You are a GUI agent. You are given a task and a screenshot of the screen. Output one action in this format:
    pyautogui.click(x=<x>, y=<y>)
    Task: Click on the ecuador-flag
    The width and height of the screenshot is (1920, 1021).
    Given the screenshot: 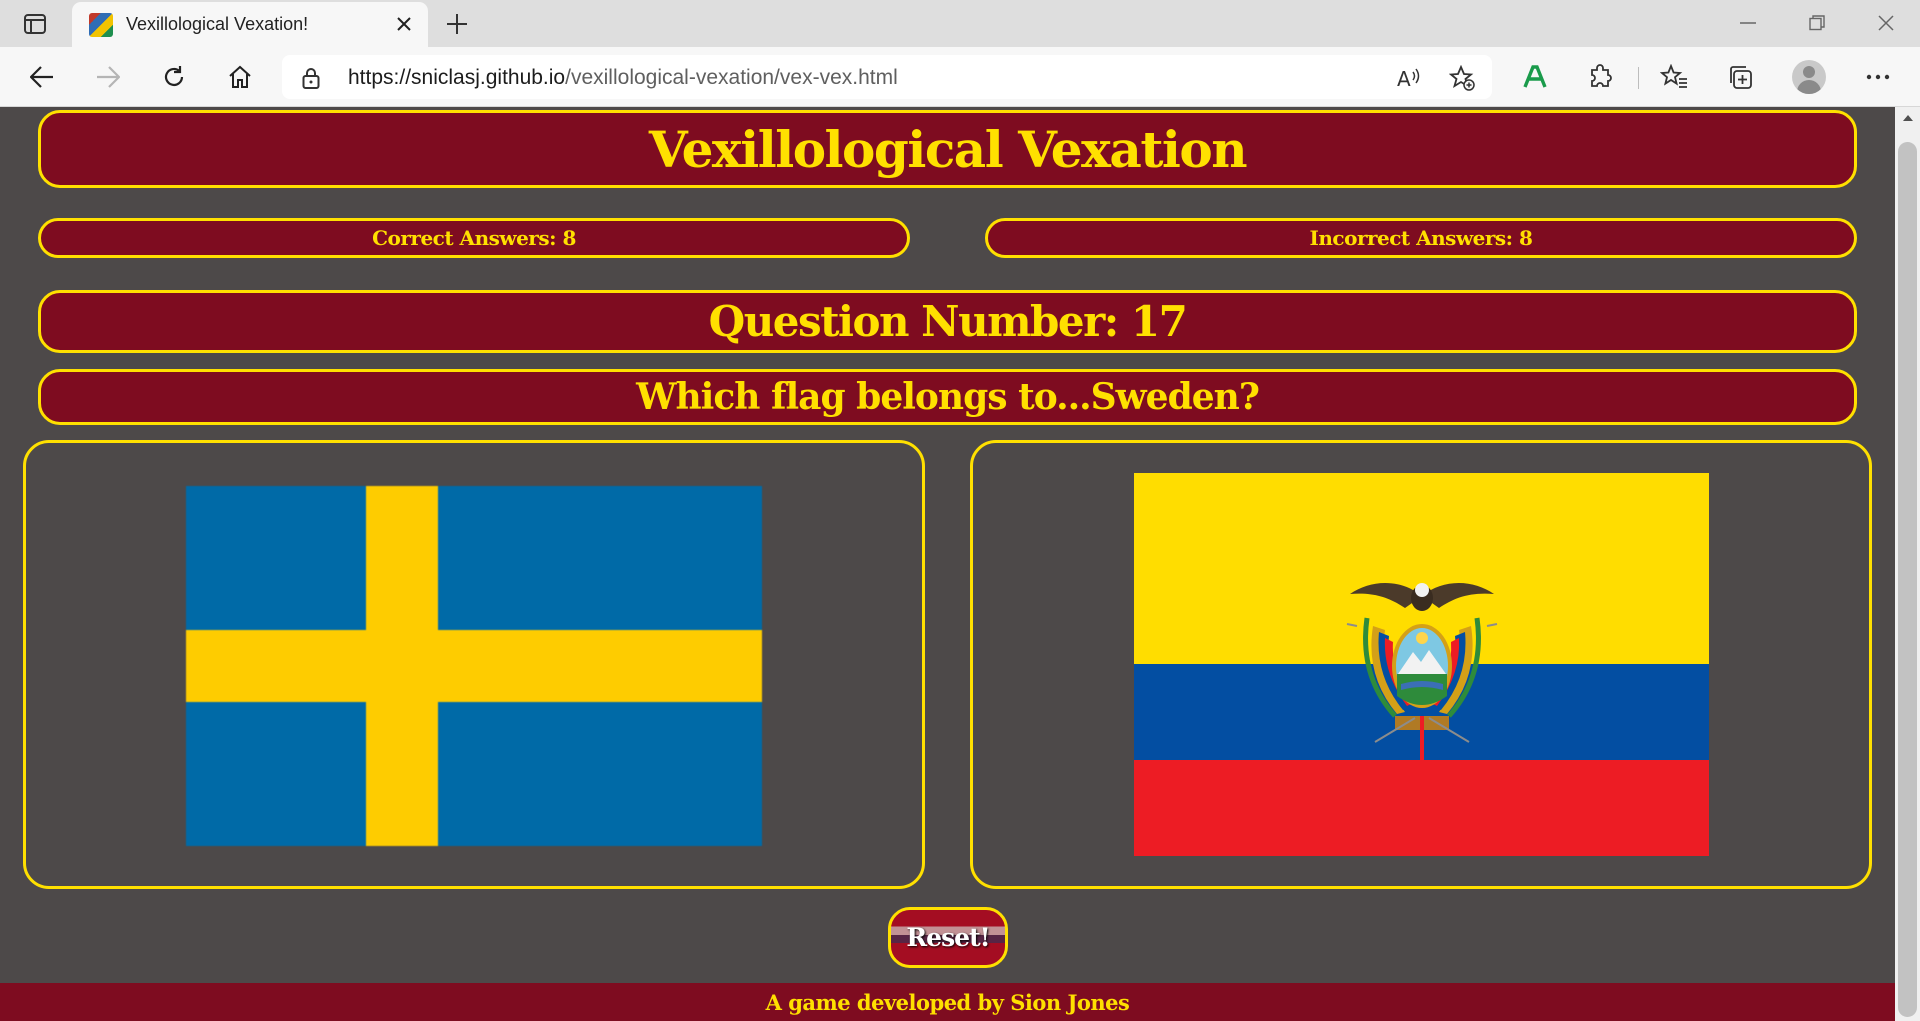 What is the action you would take?
    pyautogui.click(x=1421, y=664)
    